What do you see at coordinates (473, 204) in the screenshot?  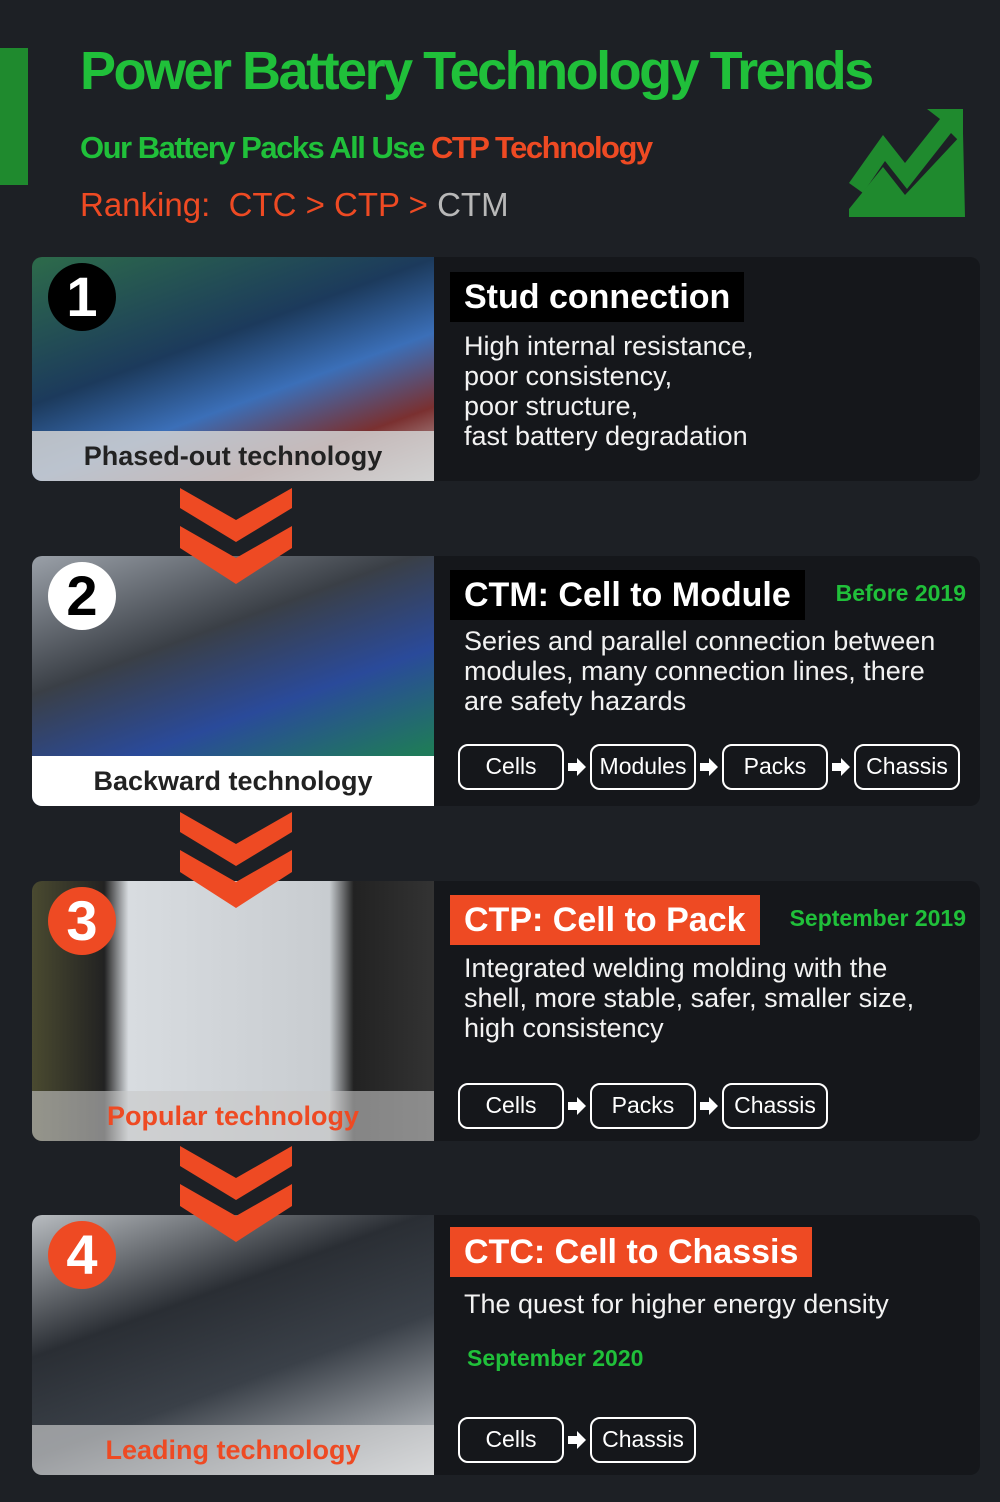 I see `rank-ctm: CTM` at bounding box center [473, 204].